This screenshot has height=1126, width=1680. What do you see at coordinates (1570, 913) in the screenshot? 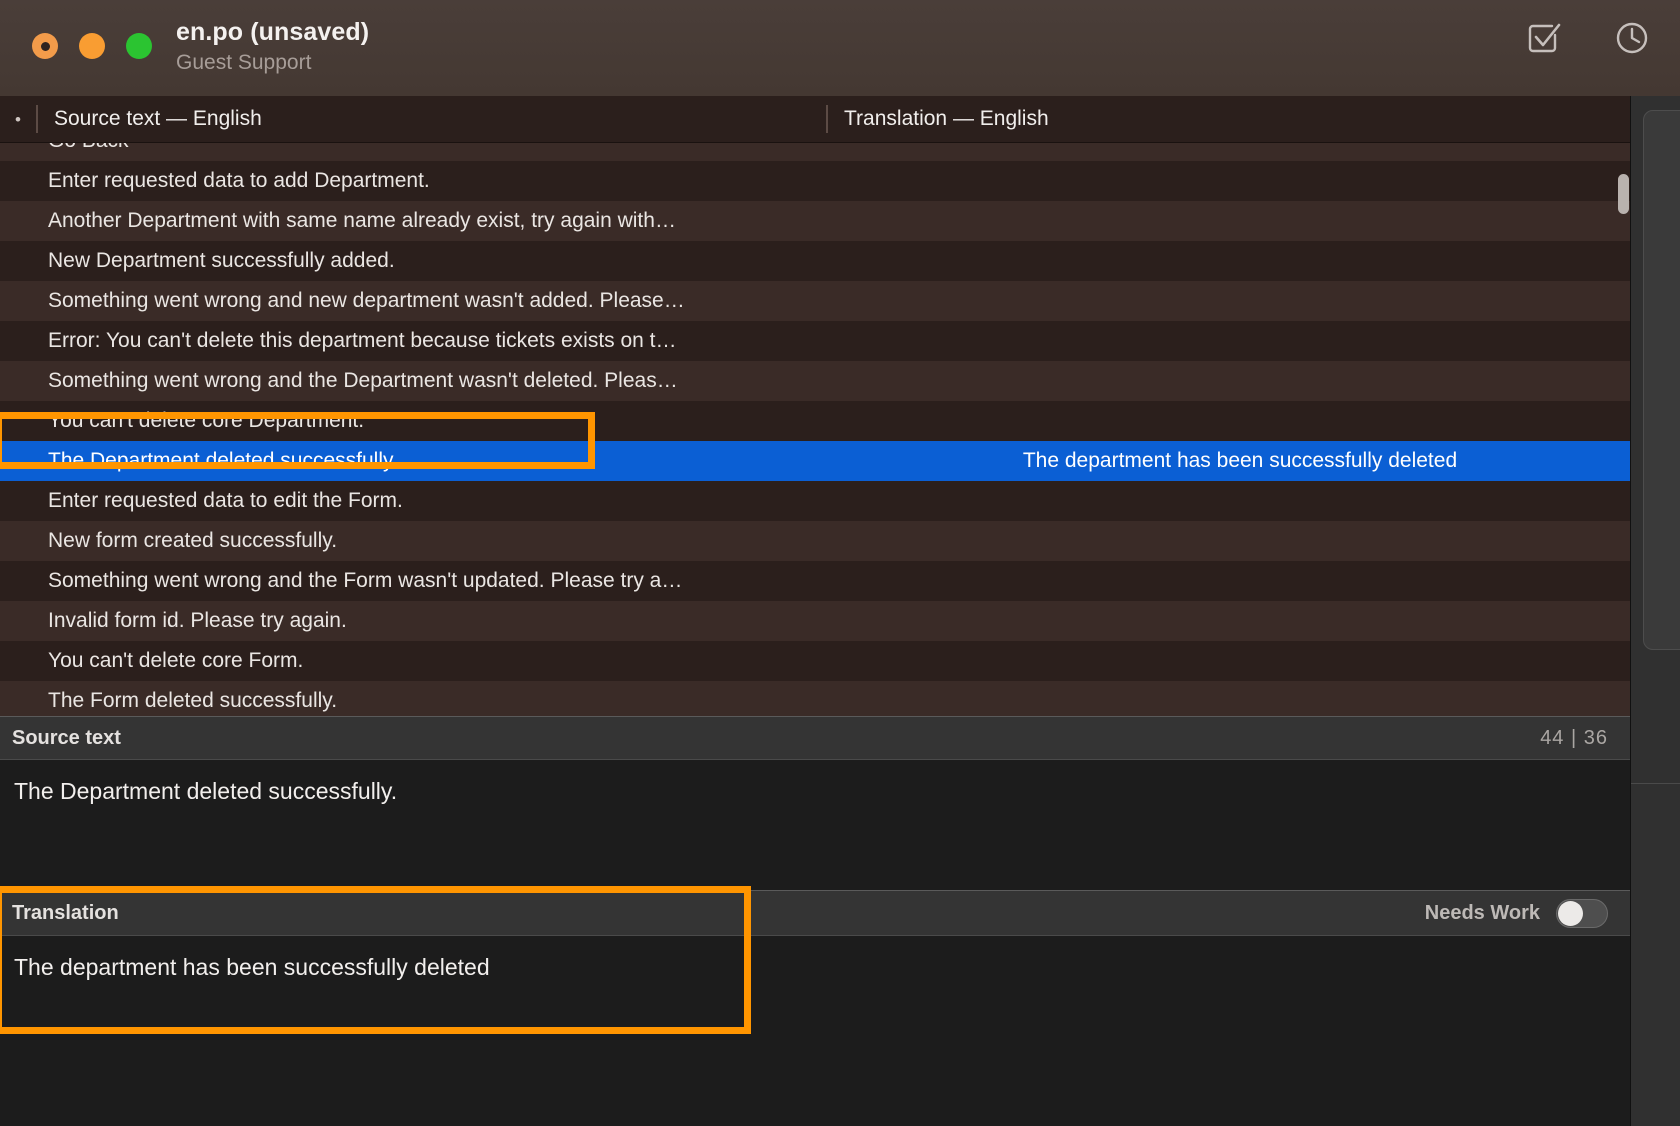
I see `needs-work-toggle-knob` at bounding box center [1570, 913].